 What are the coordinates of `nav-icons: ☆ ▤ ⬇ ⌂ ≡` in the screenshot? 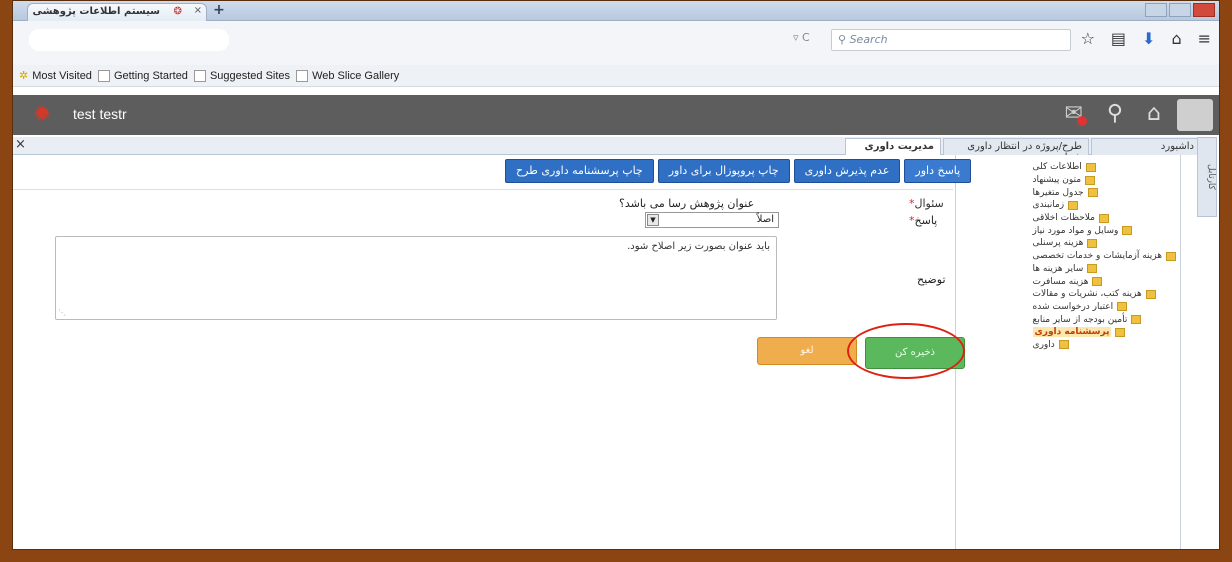 It's located at (1146, 38).